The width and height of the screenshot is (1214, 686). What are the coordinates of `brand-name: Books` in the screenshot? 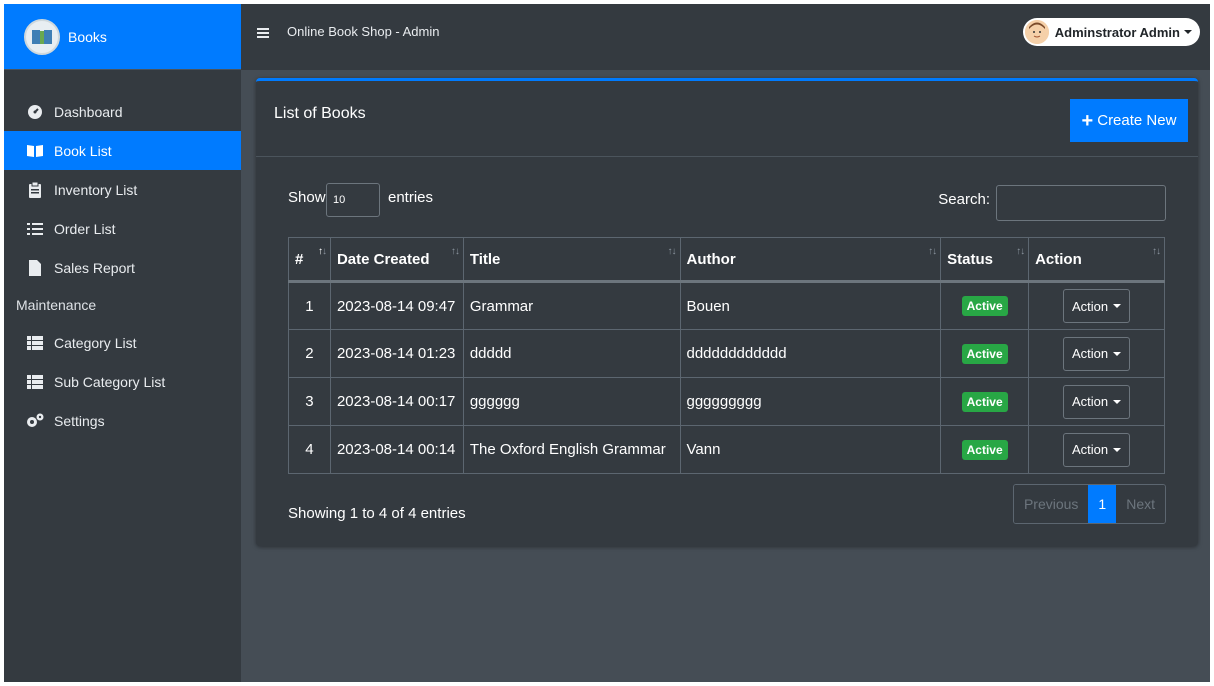 It's located at (87, 36).